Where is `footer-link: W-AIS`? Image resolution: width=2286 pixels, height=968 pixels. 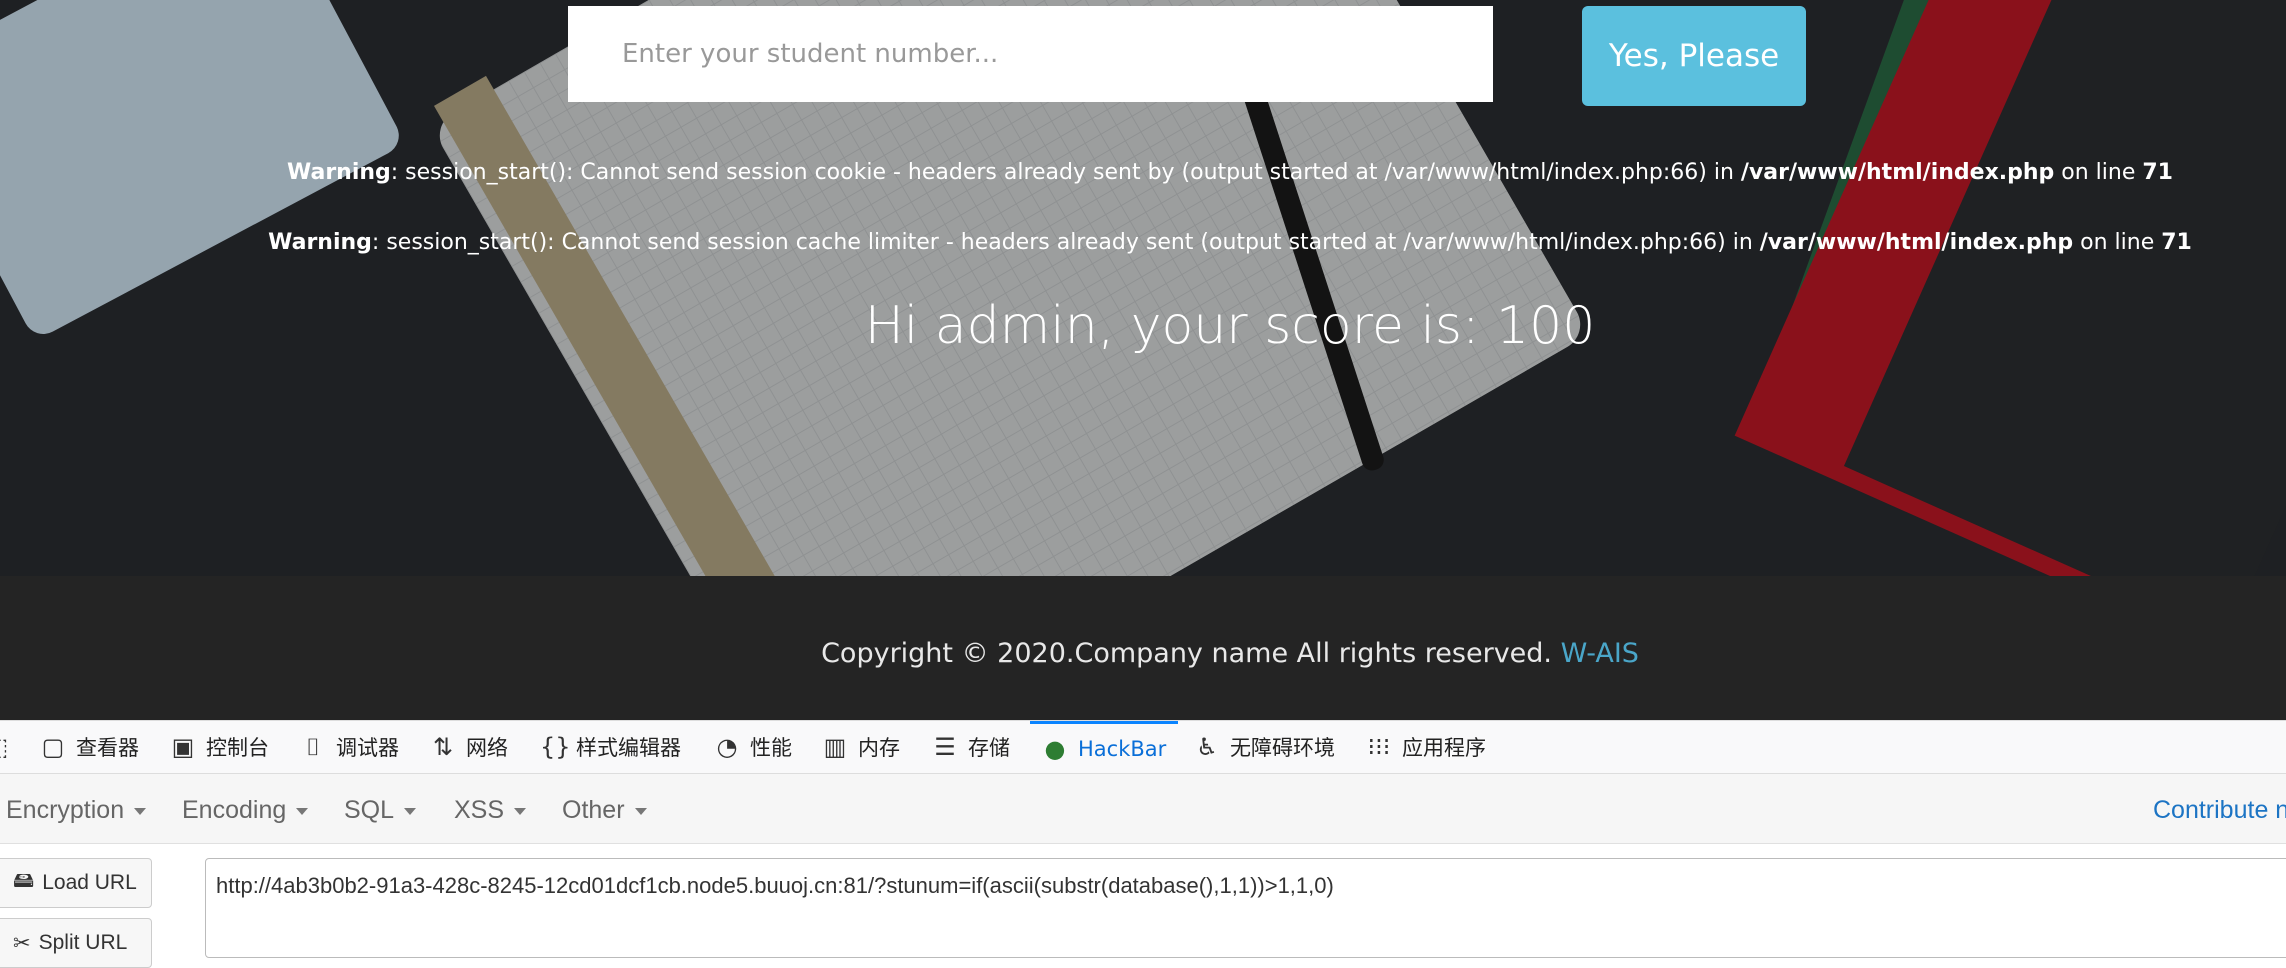
footer-link: W-AIS is located at coordinates (1600, 653).